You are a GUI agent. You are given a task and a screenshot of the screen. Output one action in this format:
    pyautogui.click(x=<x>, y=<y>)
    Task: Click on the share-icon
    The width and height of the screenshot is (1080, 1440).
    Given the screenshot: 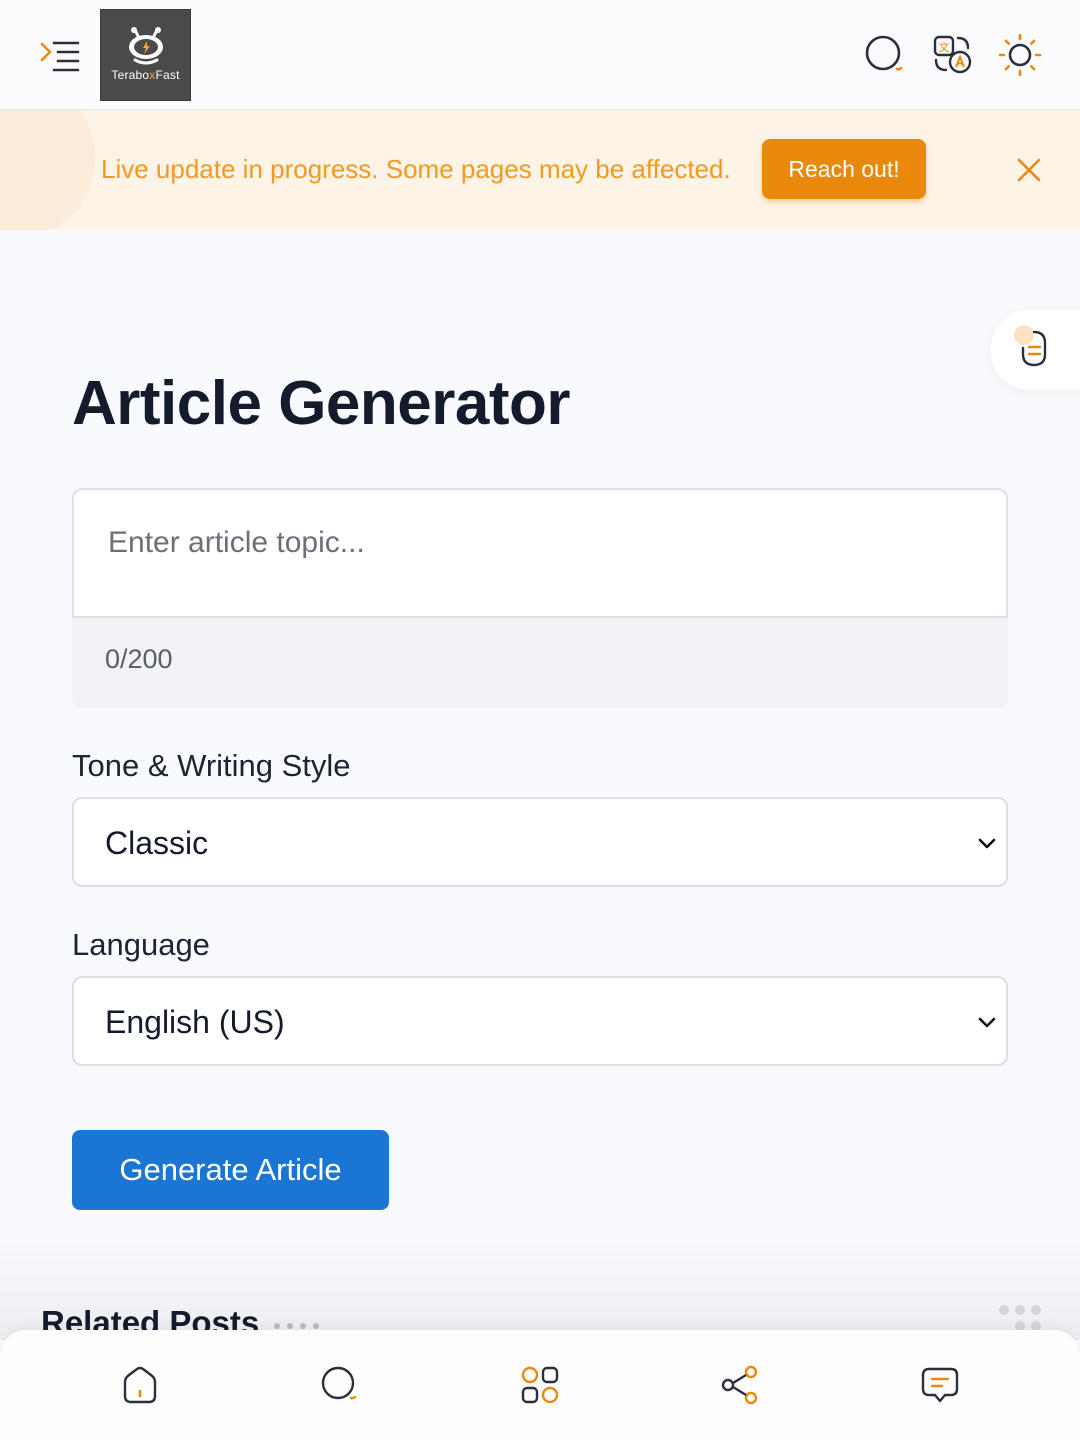 What is the action you would take?
    pyautogui.click(x=740, y=1385)
    